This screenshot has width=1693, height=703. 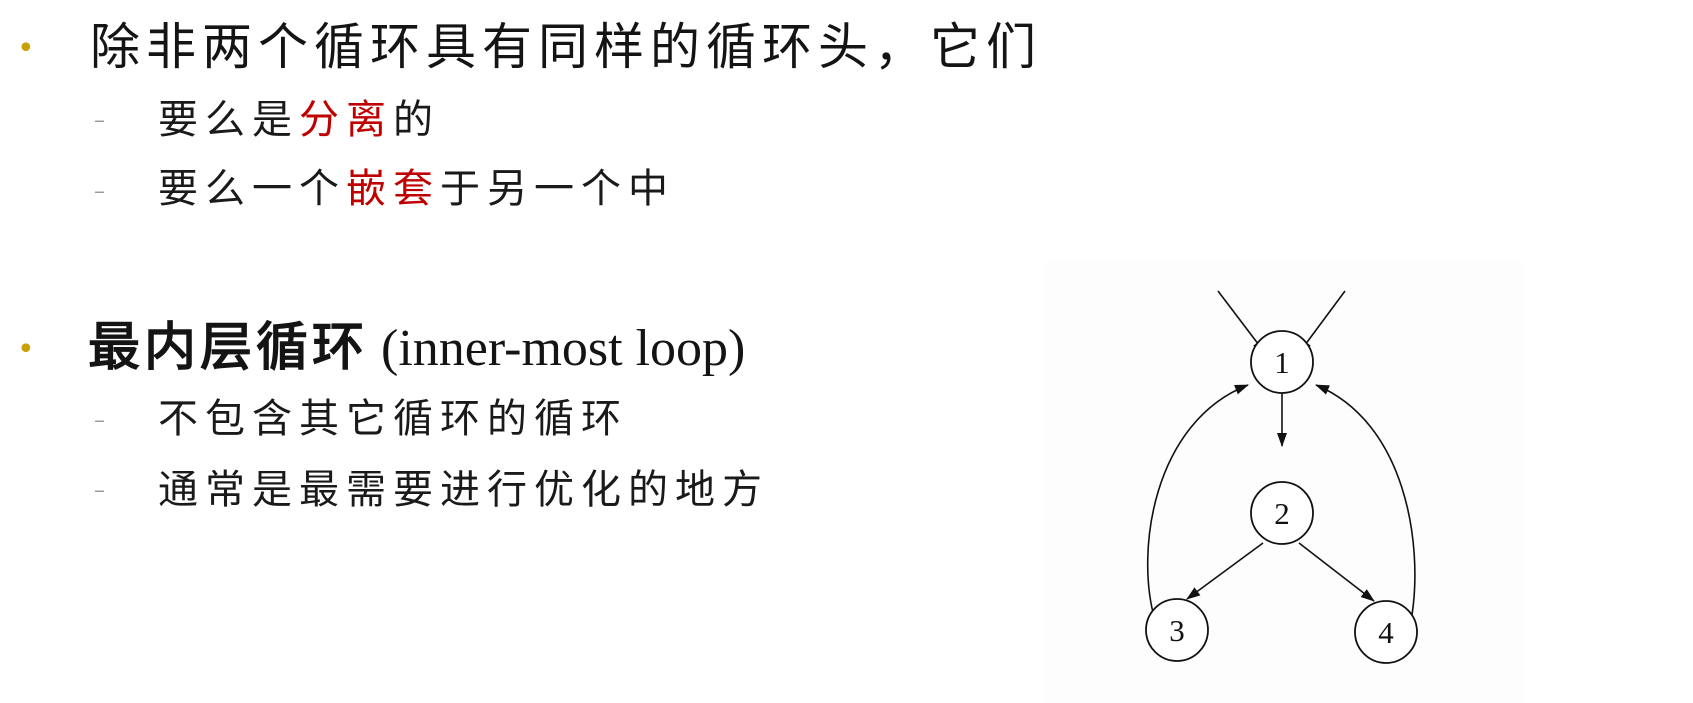 I want to click on node-label: 2, so click(x=1282, y=513).